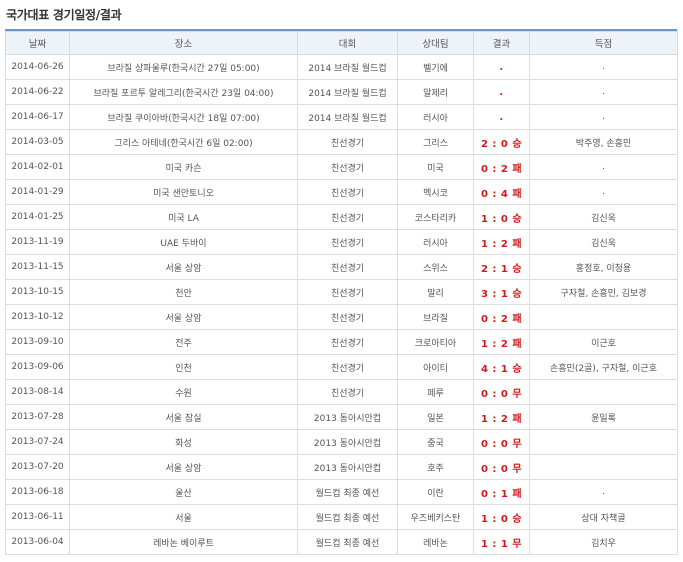 The width and height of the screenshot is (683, 562). What do you see at coordinates (435, 43) in the screenshot?
I see `header-opponent: 상대팀` at bounding box center [435, 43].